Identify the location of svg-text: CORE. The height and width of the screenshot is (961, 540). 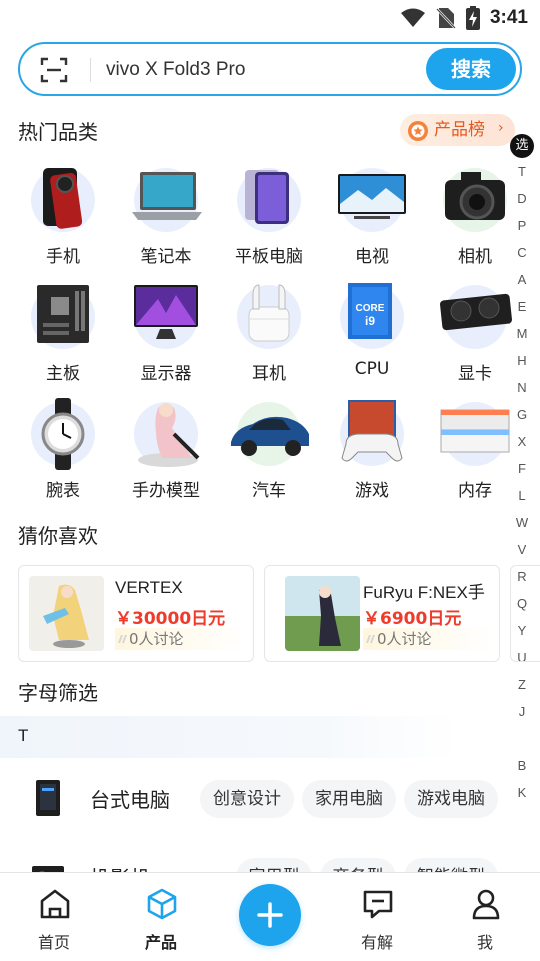
(370, 308).